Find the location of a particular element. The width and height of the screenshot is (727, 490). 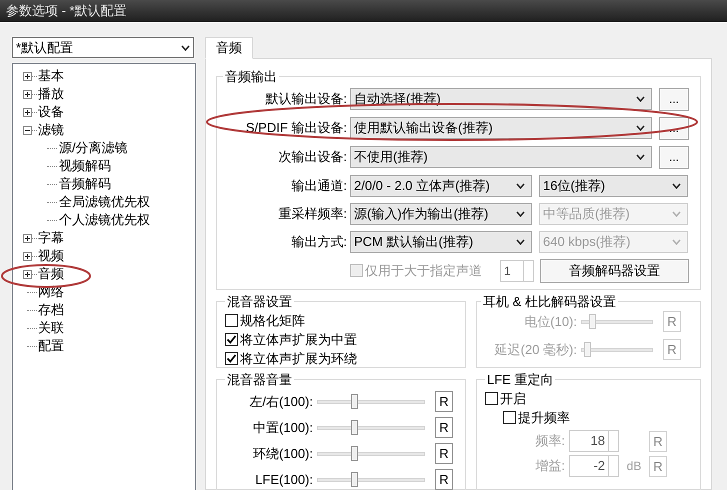

checkbox-label: 开启 is located at coordinates (513, 399).